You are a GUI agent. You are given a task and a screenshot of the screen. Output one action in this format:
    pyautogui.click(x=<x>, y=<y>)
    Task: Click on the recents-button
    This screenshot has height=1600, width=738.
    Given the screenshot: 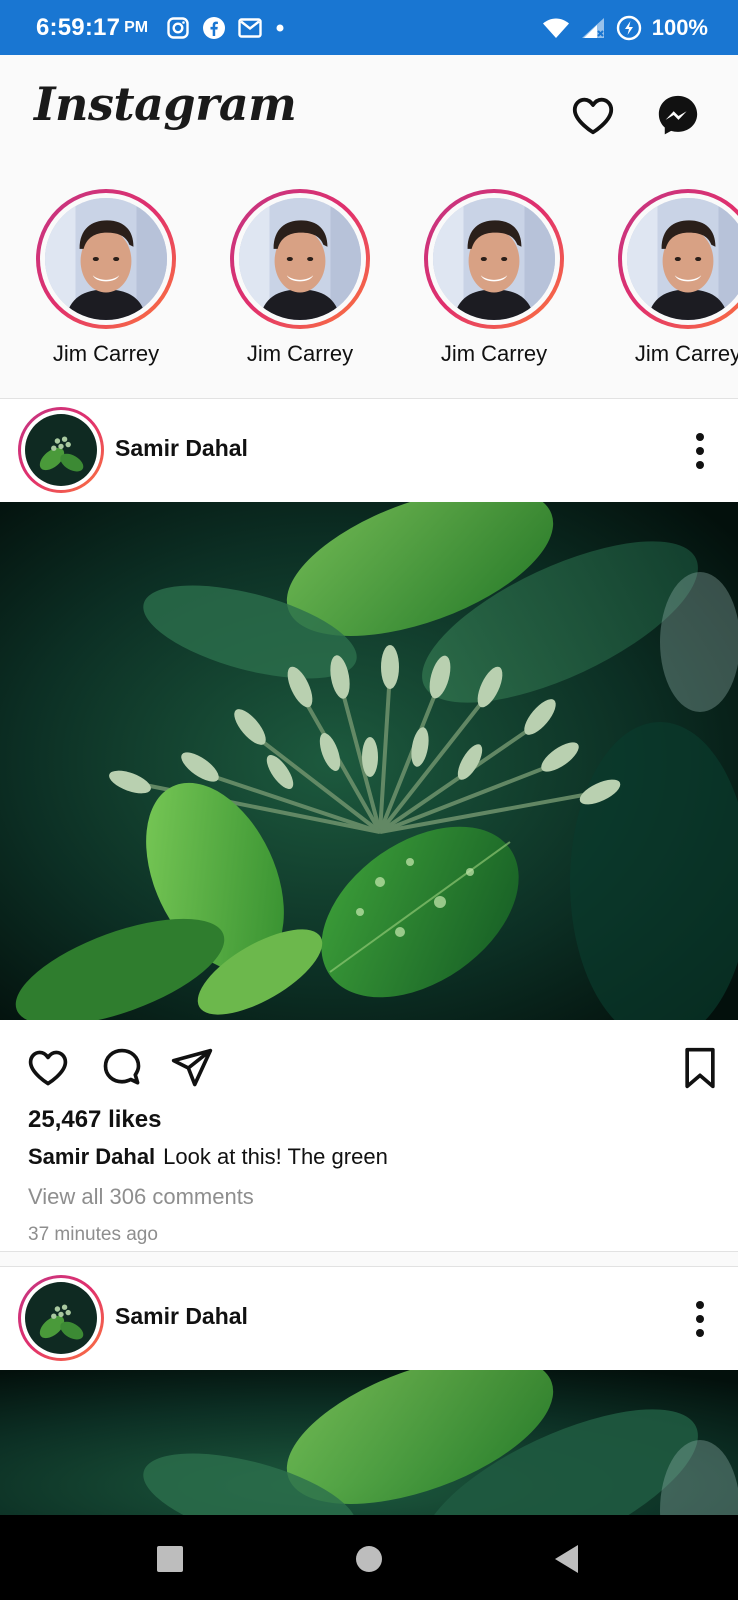 What is the action you would take?
    pyautogui.click(x=170, y=1559)
    